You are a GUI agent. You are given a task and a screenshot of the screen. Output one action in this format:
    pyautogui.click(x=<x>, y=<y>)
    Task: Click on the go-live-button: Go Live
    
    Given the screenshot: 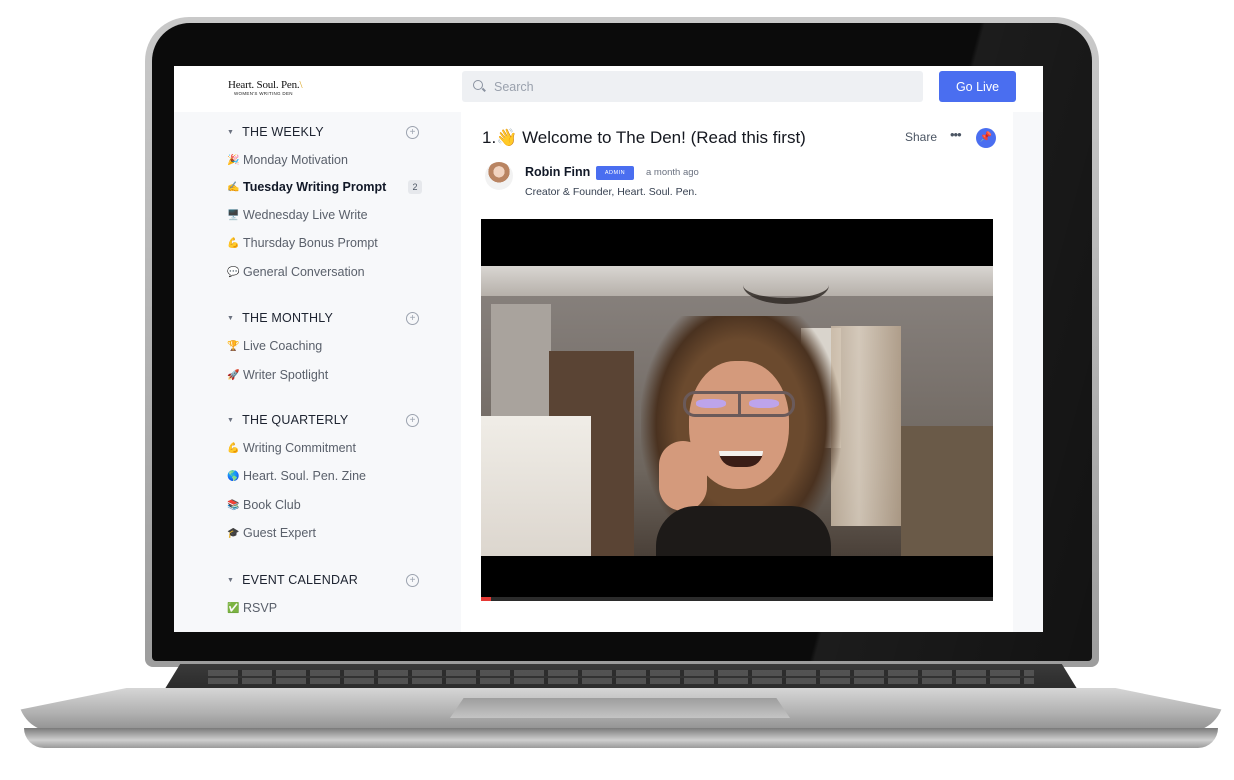 What is the action you would take?
    pyautogui.click(x=977, y=86)
    